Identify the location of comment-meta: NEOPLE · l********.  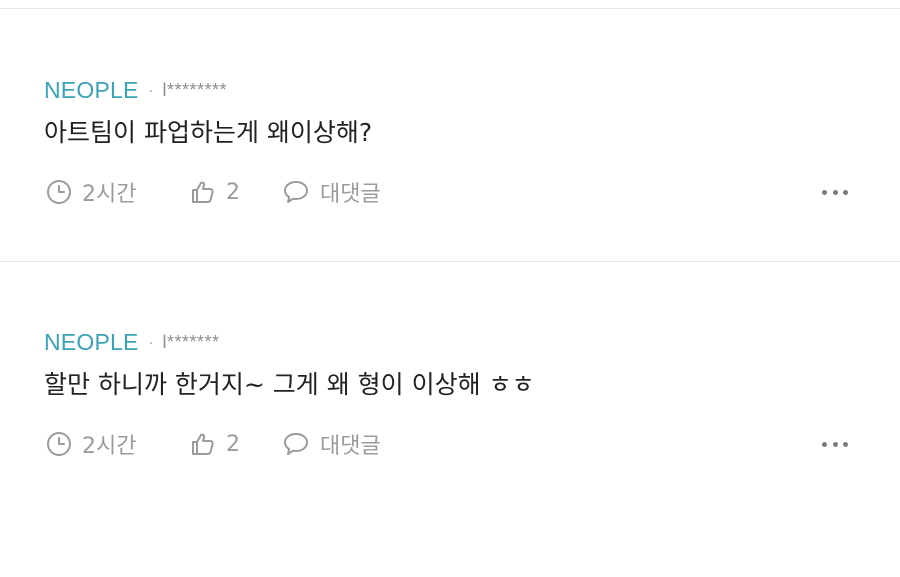
(135, 90).